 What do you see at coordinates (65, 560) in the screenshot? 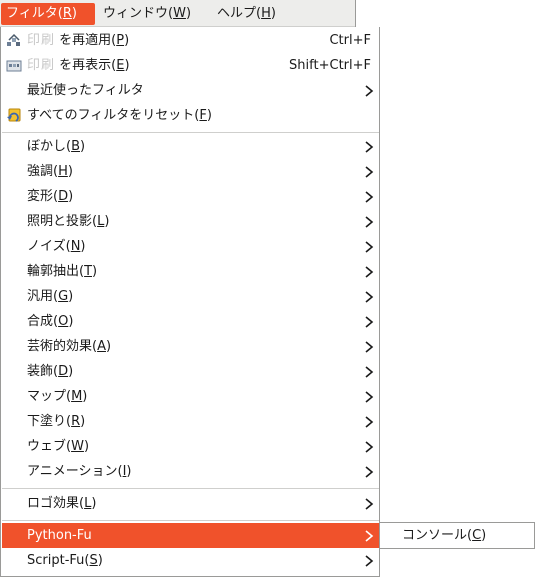
I see `menu-item-label: Script-Fu(S)` at bounding box center [65, 560].